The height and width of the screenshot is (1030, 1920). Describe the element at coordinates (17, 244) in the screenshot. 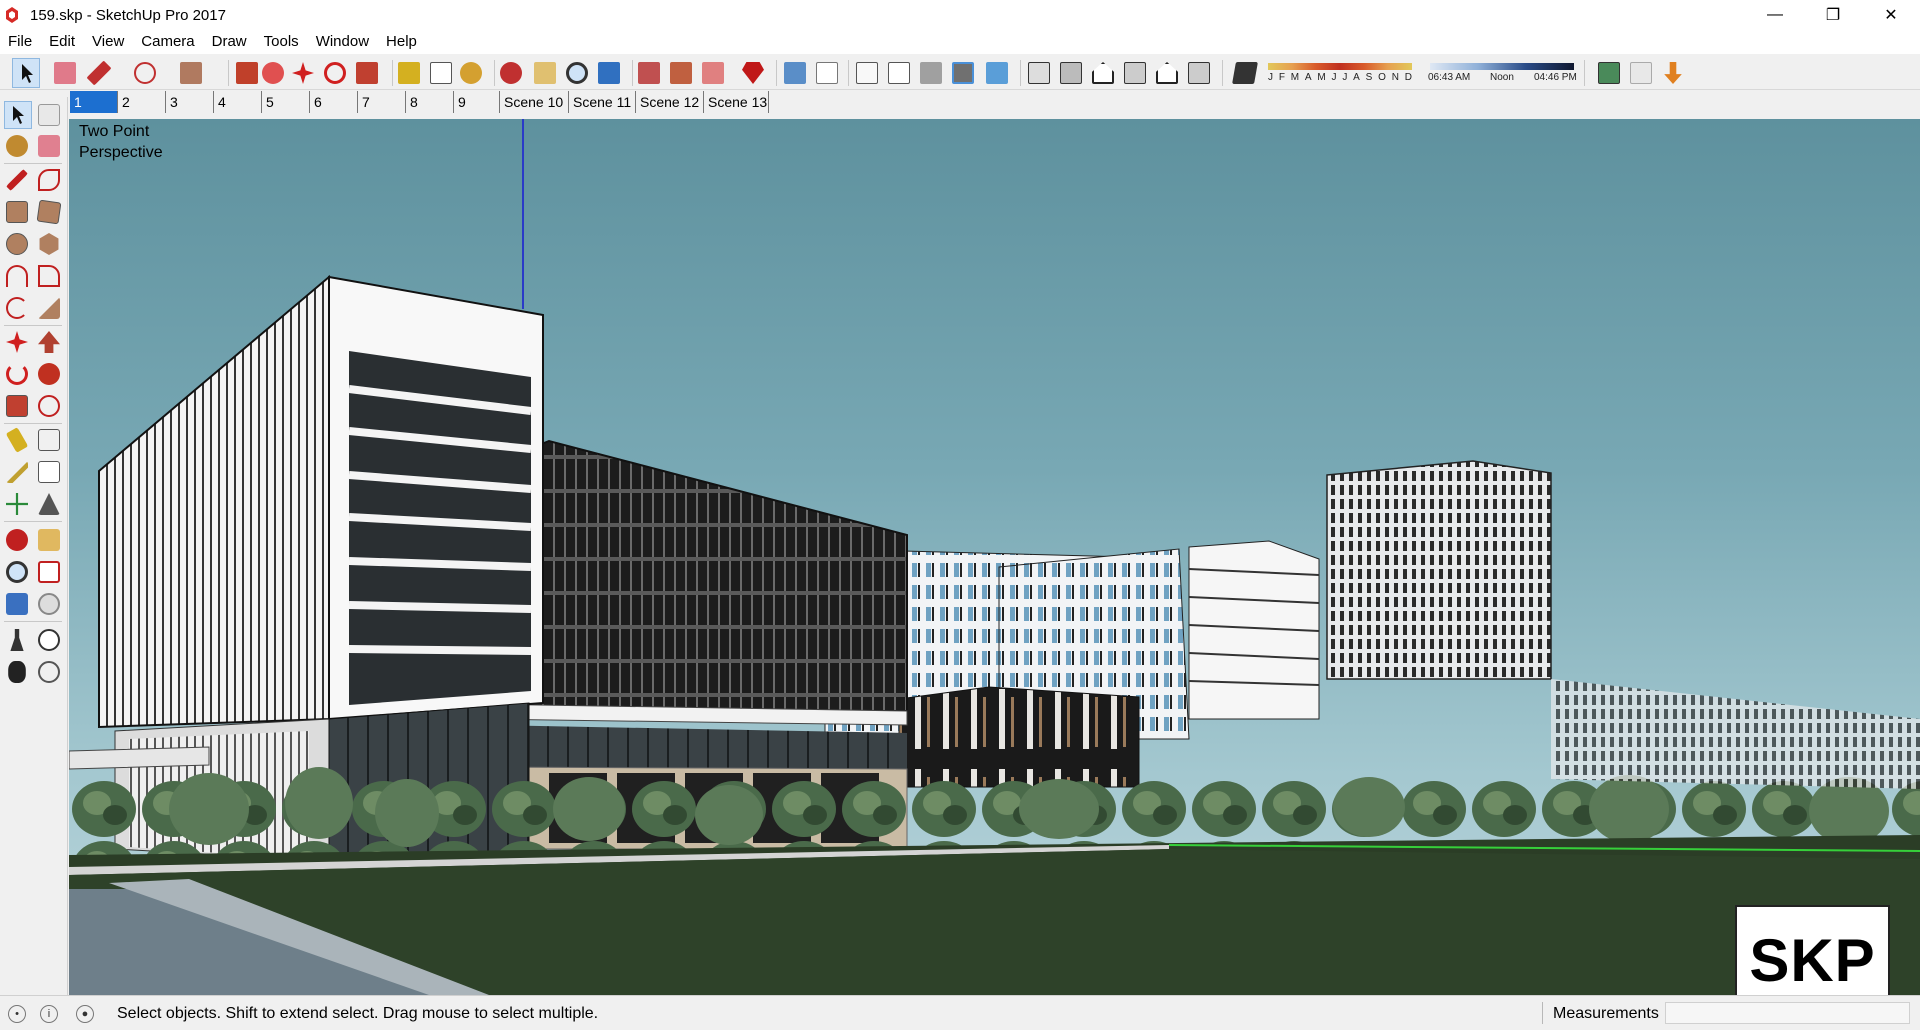

I see `circle-icon` at that location.